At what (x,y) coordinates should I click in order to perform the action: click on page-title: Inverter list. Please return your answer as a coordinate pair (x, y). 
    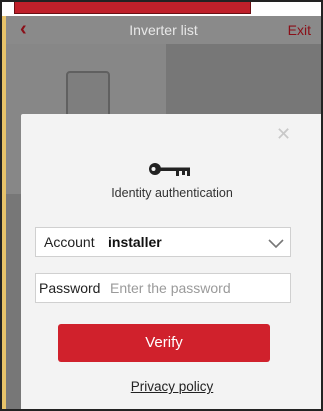
    Looking at the image, I should click on (163, 30).